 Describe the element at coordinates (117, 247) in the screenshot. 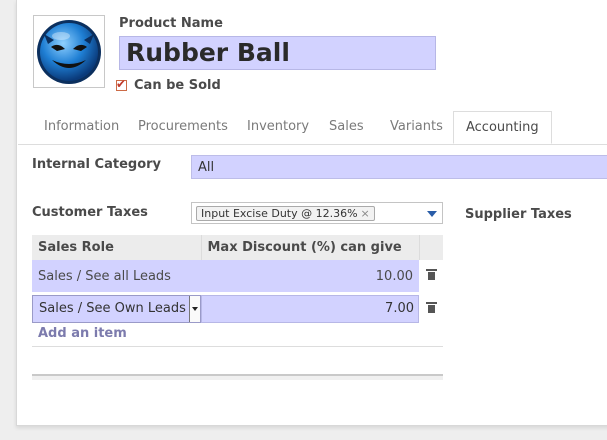

I see `column-header-sales-role: Sales Role` at that location.